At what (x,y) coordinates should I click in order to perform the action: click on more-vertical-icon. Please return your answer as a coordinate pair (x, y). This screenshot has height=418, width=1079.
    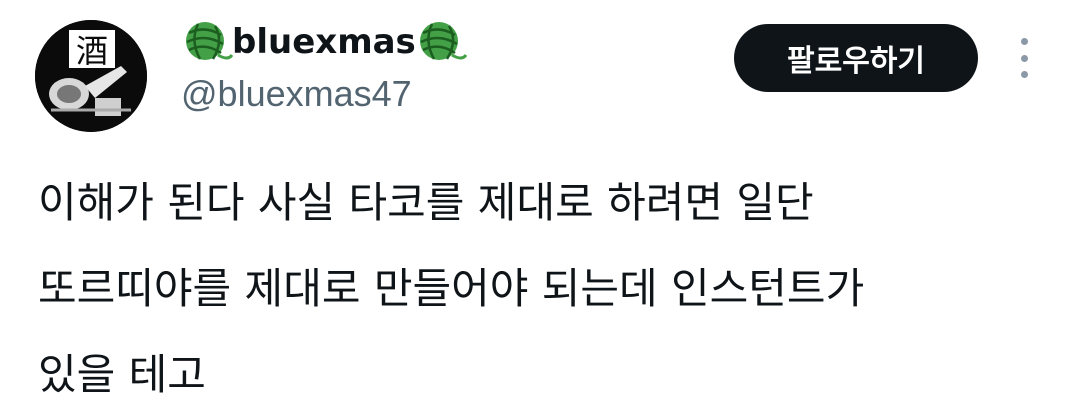
    Looking at the image, I should click on (1024, 58).